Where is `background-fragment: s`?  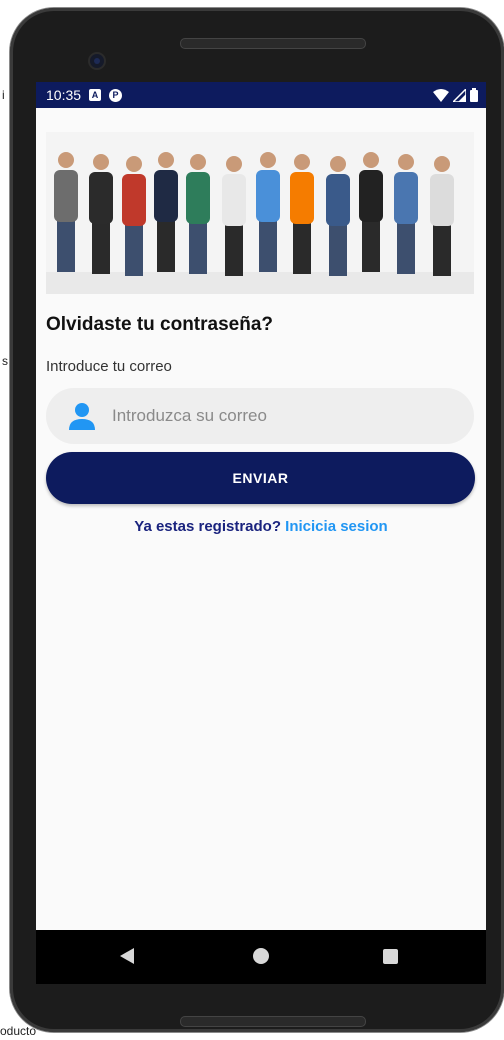
background-fragment: s is located at coordinates (5, 361).